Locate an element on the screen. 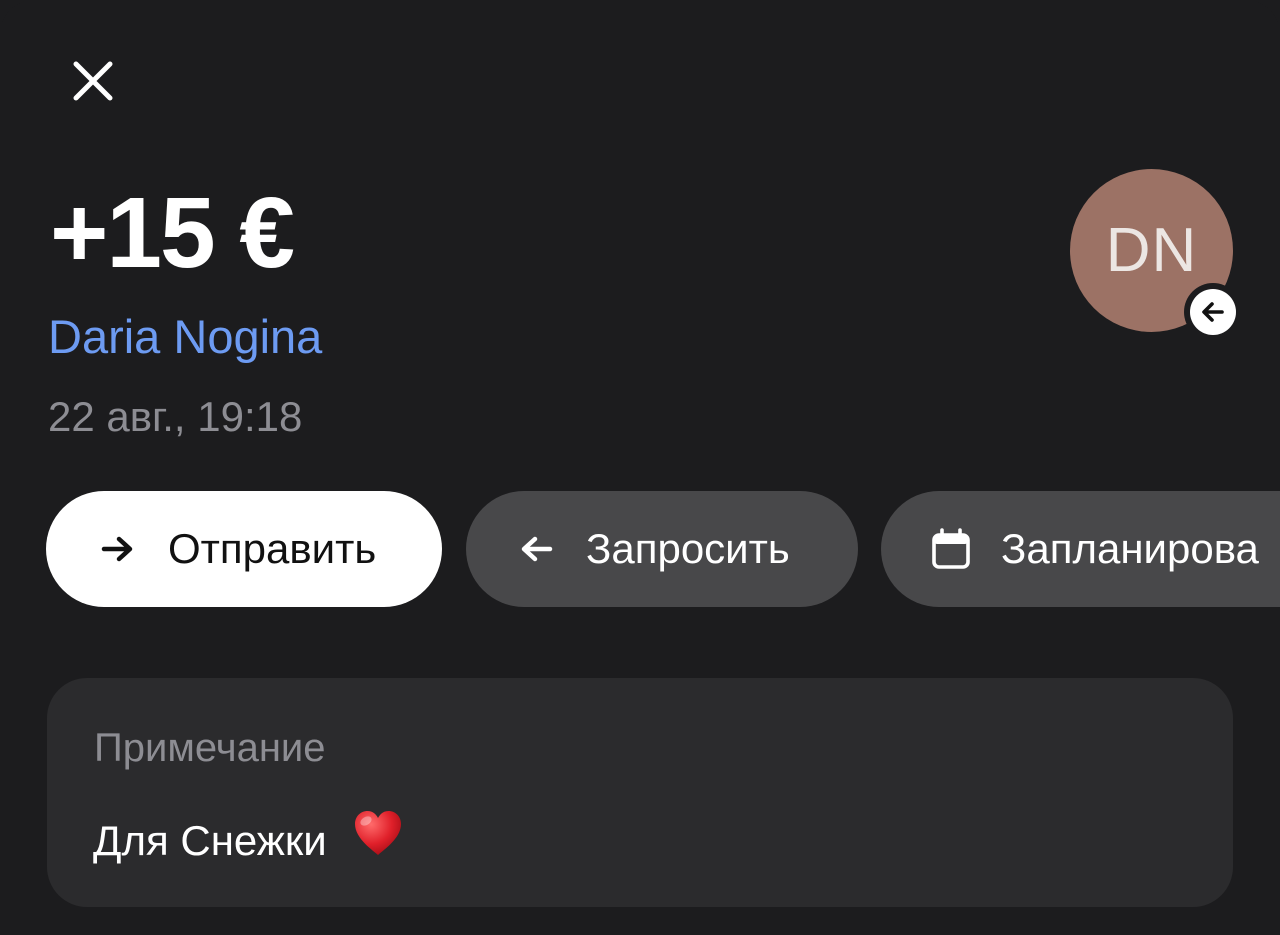 Image resolution: width=1280 pixels, height=935 pixels. action-buttons-row: Отправить Запросить Запланирова is located at coordinates (663, 549).